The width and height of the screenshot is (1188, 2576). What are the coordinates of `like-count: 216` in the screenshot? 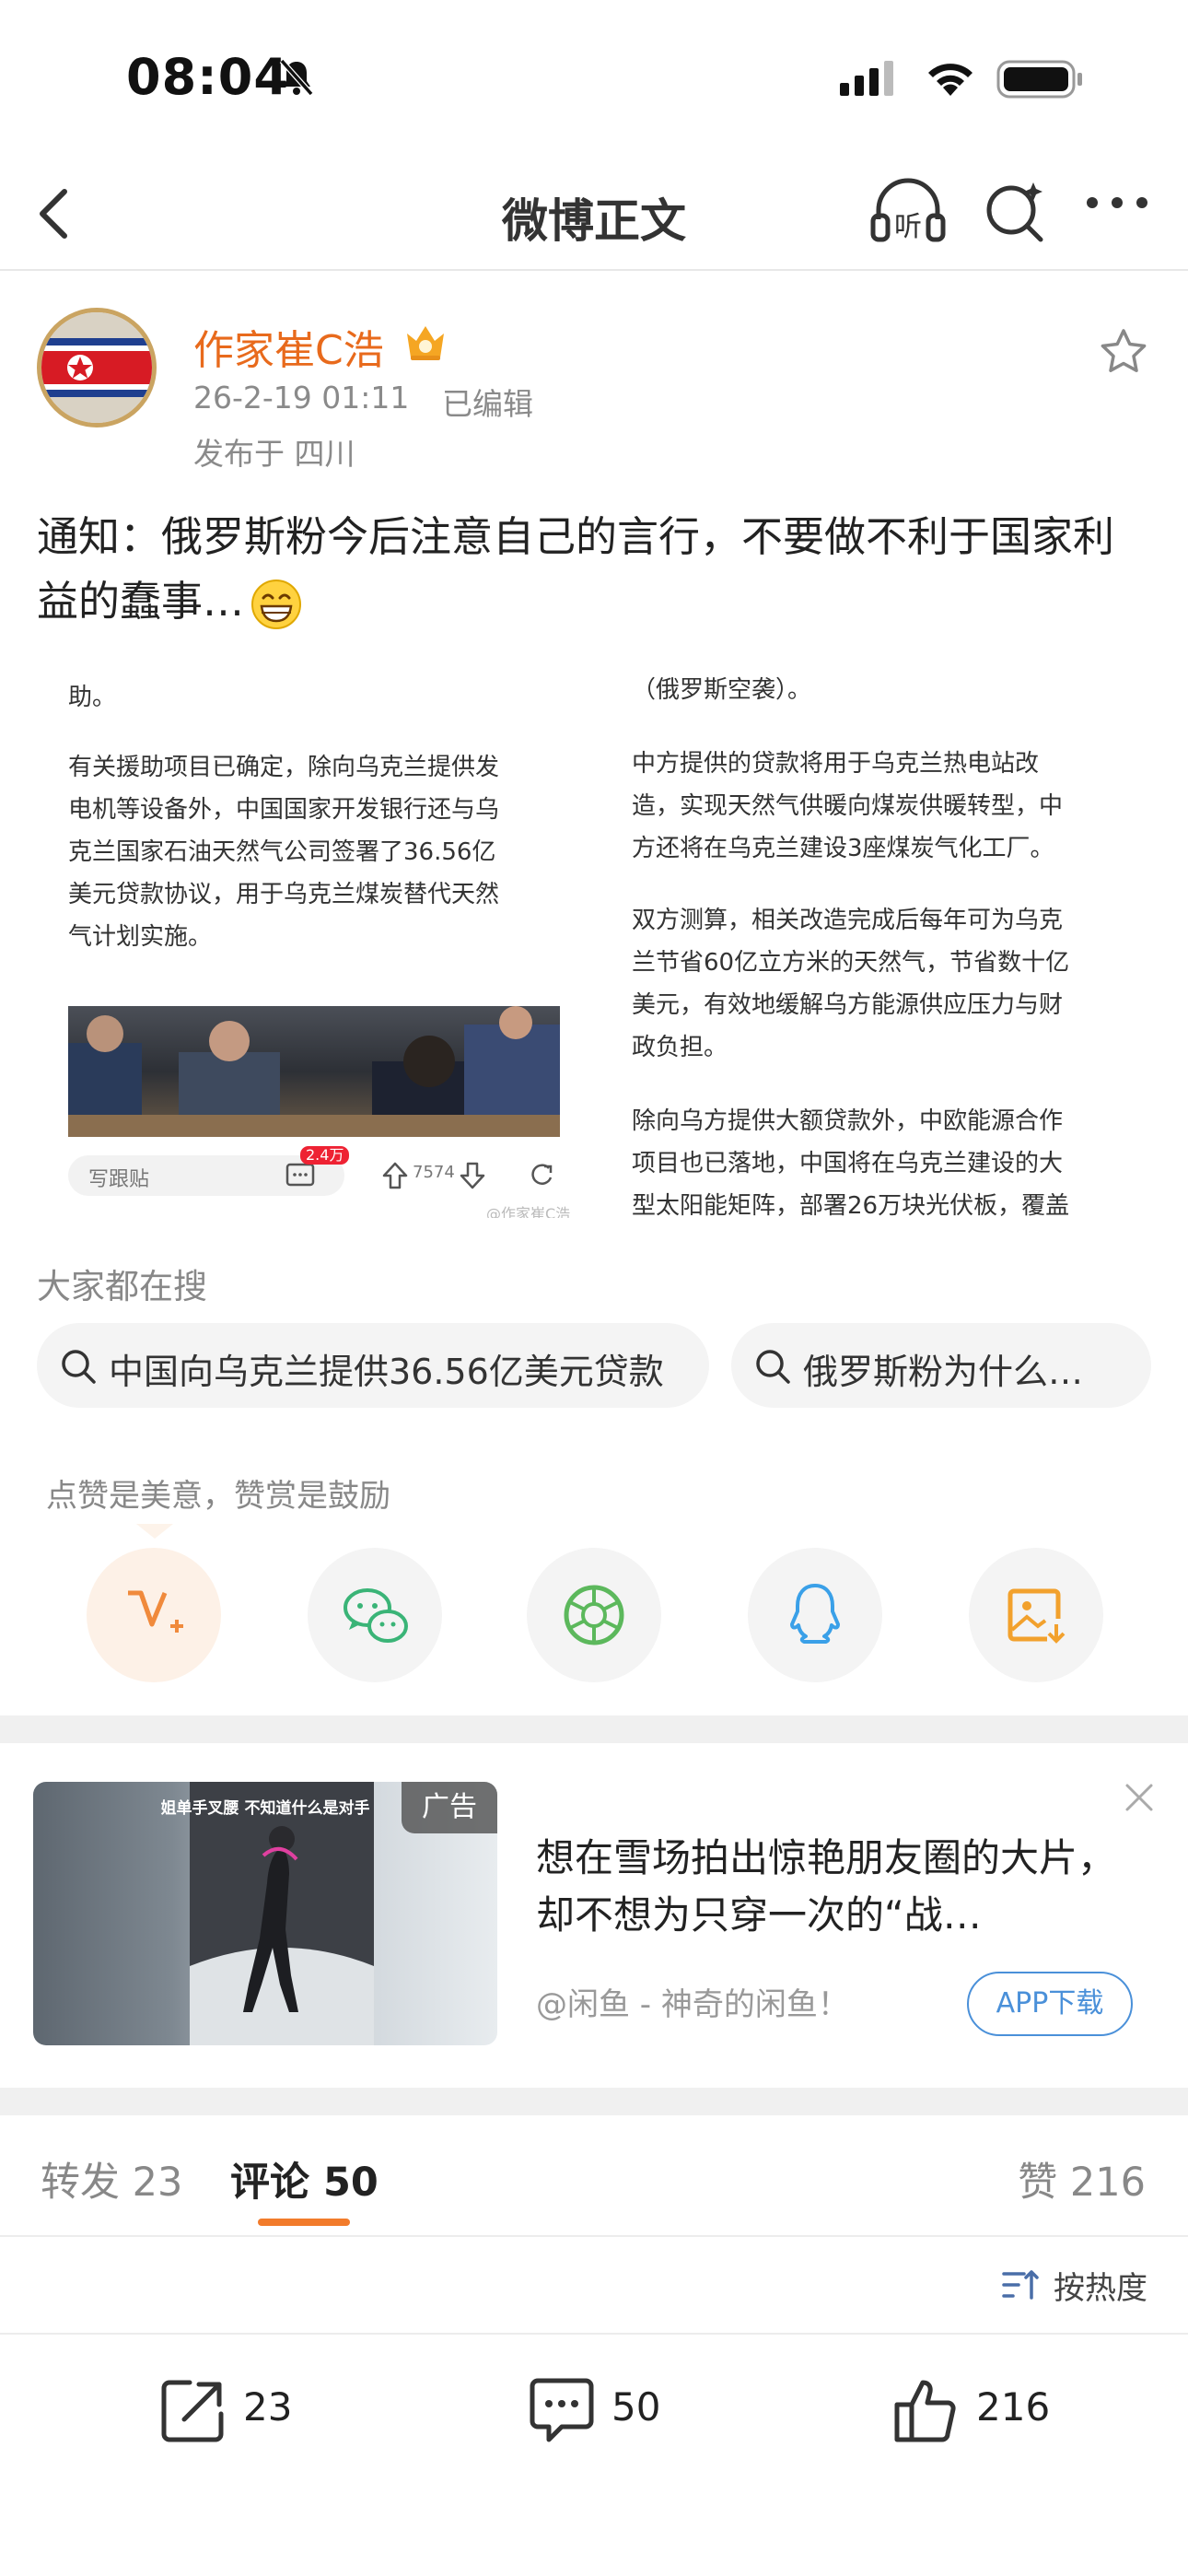 It's located at (1013, 2407).